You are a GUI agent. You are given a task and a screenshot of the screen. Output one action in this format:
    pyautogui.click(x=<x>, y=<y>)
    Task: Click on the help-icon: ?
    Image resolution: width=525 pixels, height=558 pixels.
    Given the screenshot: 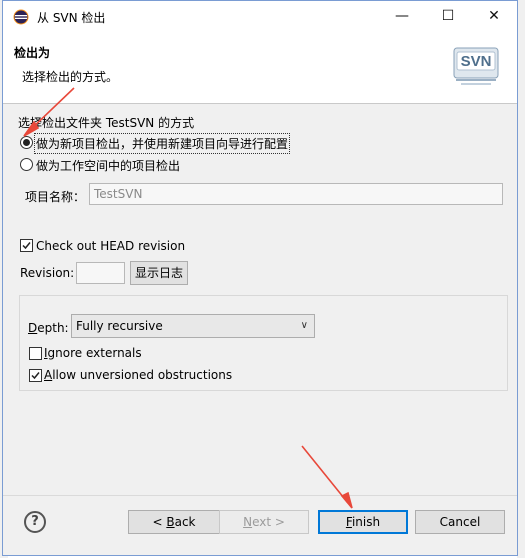 What is the action you would take?
    pyautogui.click(x=35, y=522)
    